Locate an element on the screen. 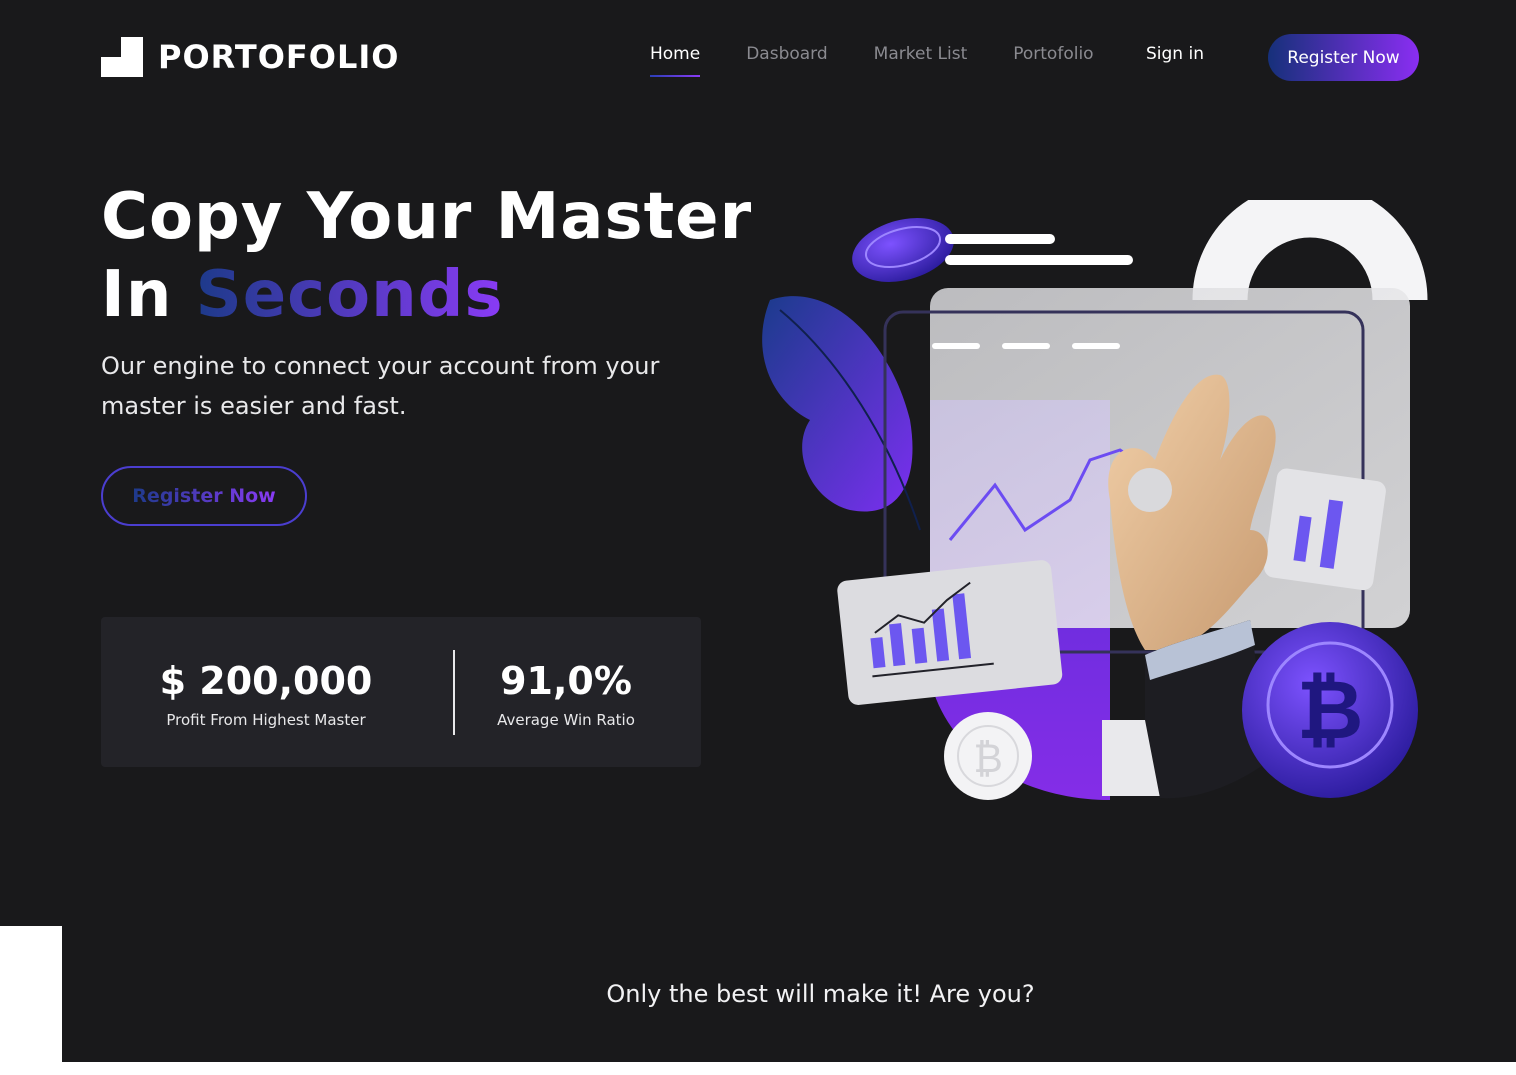  stats-divider is located at coordinates (454, 692).